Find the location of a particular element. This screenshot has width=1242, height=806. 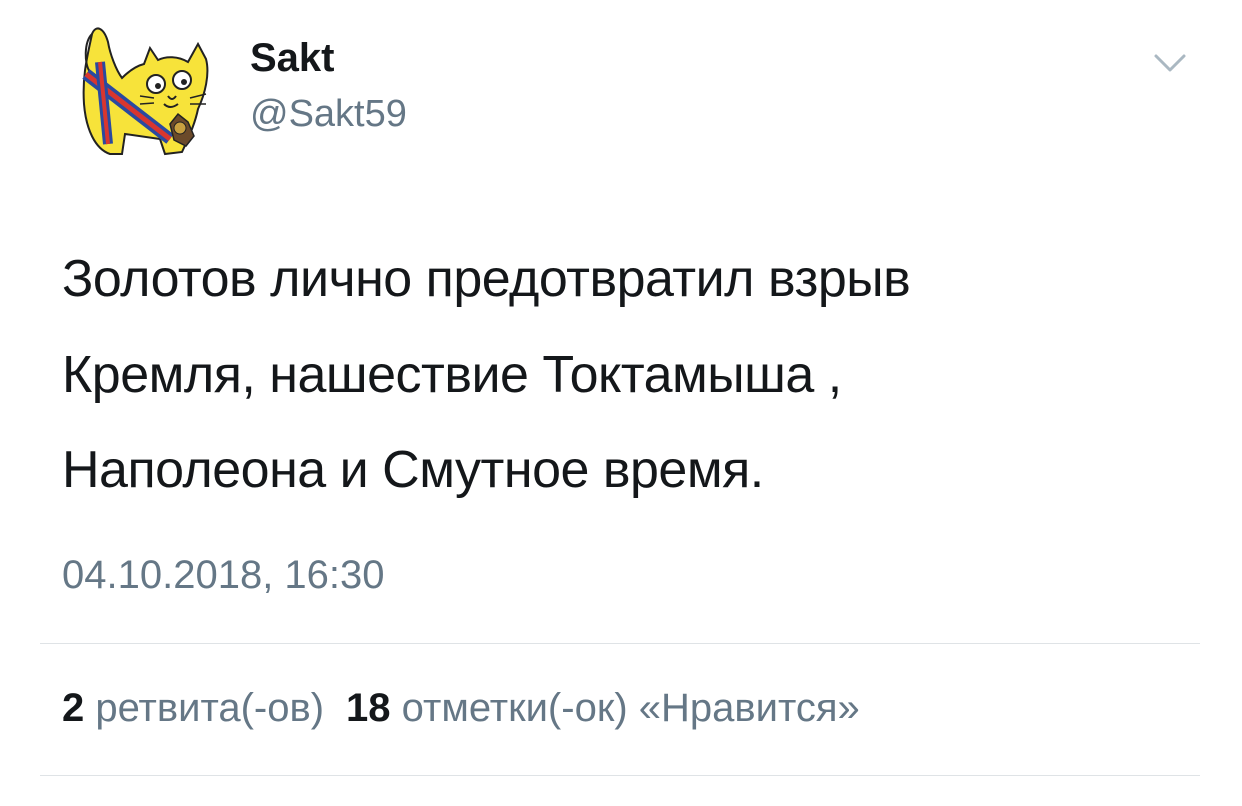

yellow-cat-avatar-icon is located at coordinates (145, 91).